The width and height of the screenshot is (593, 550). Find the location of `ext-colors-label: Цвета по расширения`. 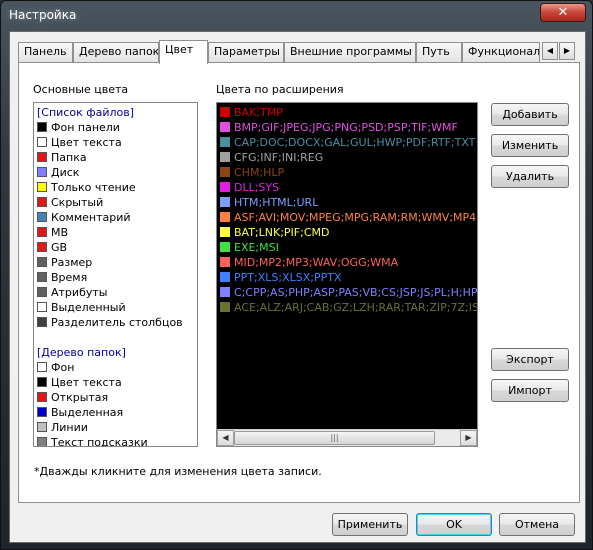

ext-colors-label: Цвета по расширения is located at coordinates (280, 89).